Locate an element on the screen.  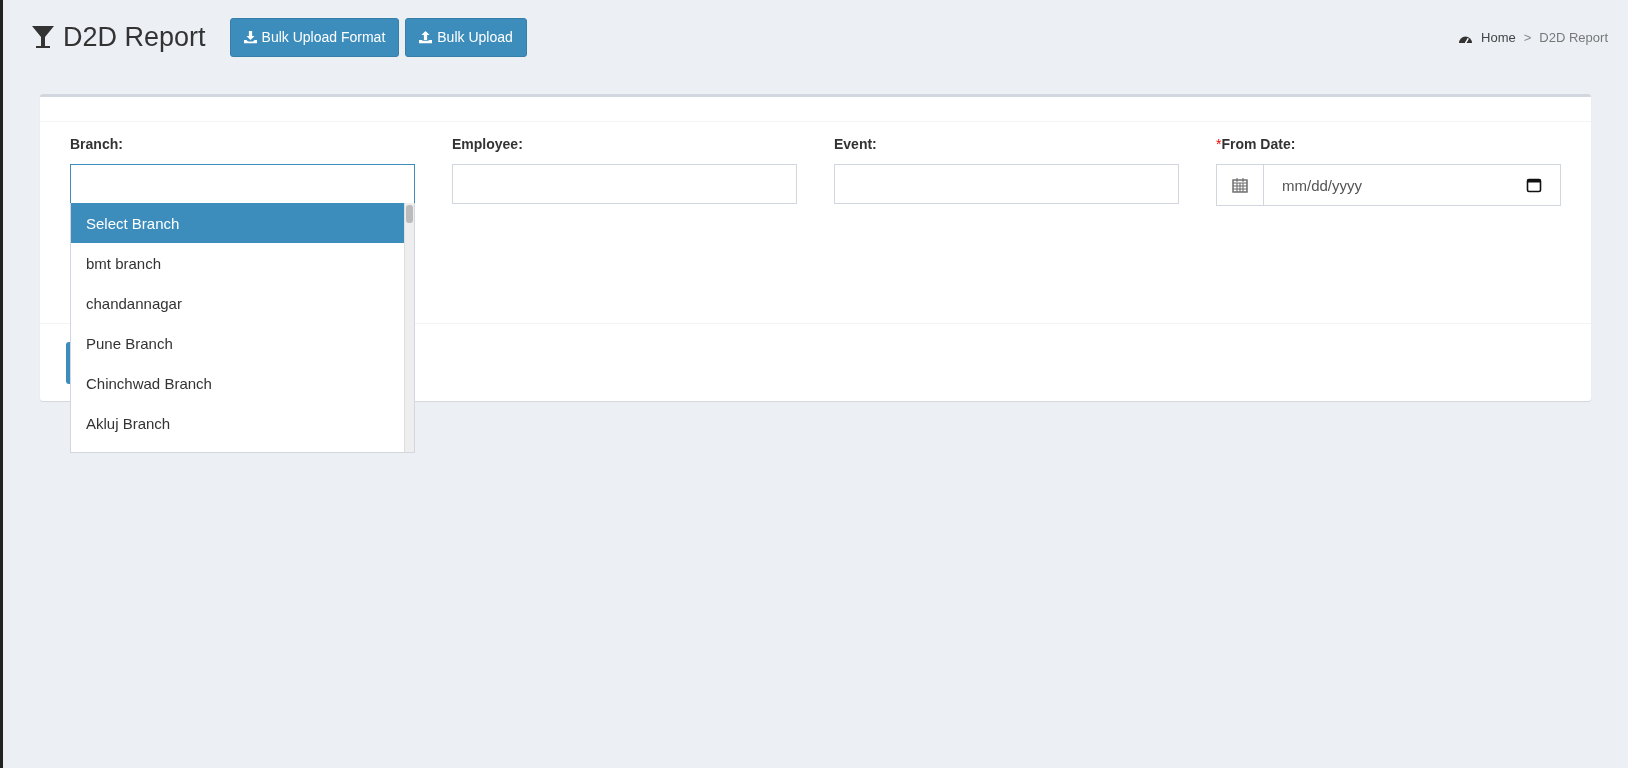
field-label: Event: is located at coordinates (856, 144).